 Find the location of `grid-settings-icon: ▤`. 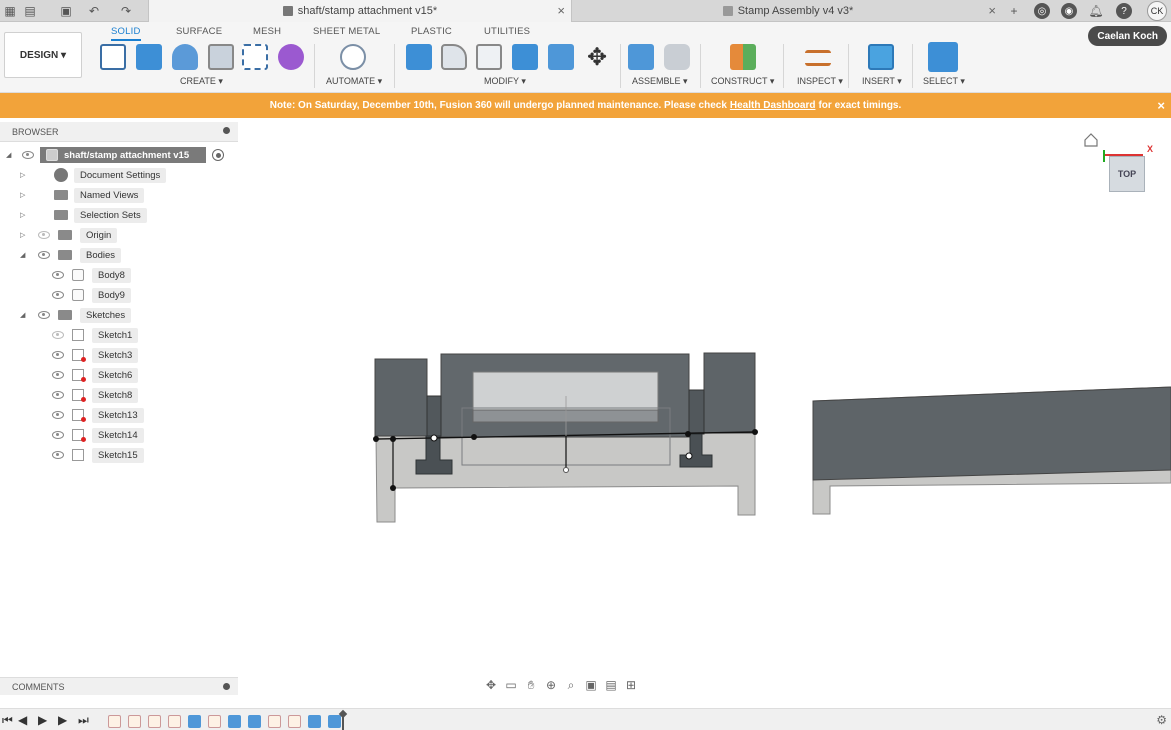

grid-settings-icon: ▤ is located at coordinates (611, 685).